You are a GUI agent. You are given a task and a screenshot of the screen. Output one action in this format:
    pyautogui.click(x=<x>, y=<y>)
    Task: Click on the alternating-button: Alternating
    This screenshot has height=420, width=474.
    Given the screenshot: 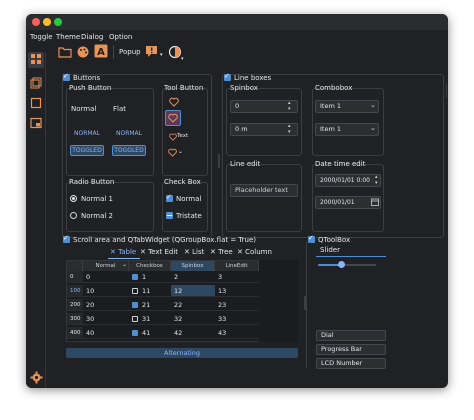 What is the action you would take?
    pyautogui.click(x=182, y=353)
    